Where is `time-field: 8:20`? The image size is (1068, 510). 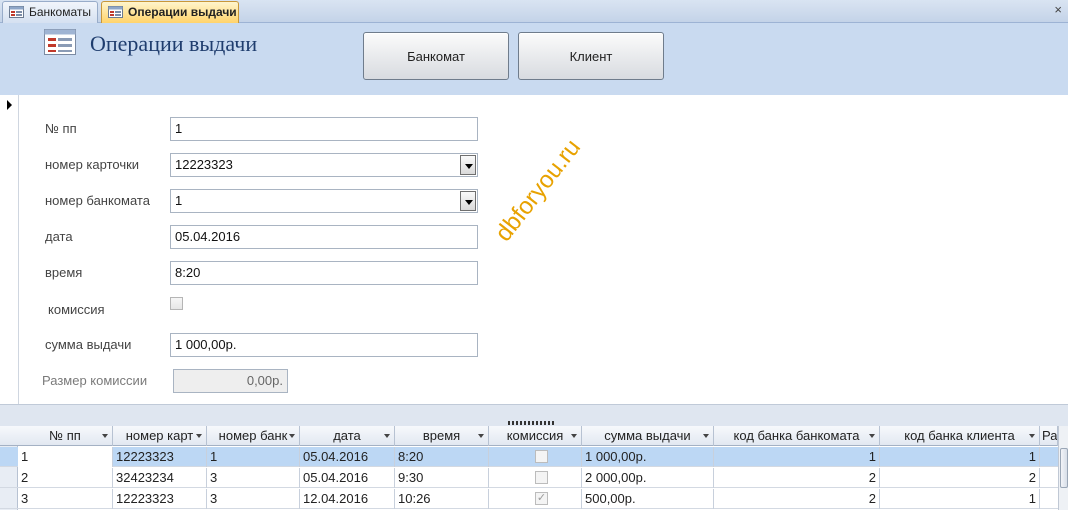 time-field: 8:20 is located at coordinates (324, 273).